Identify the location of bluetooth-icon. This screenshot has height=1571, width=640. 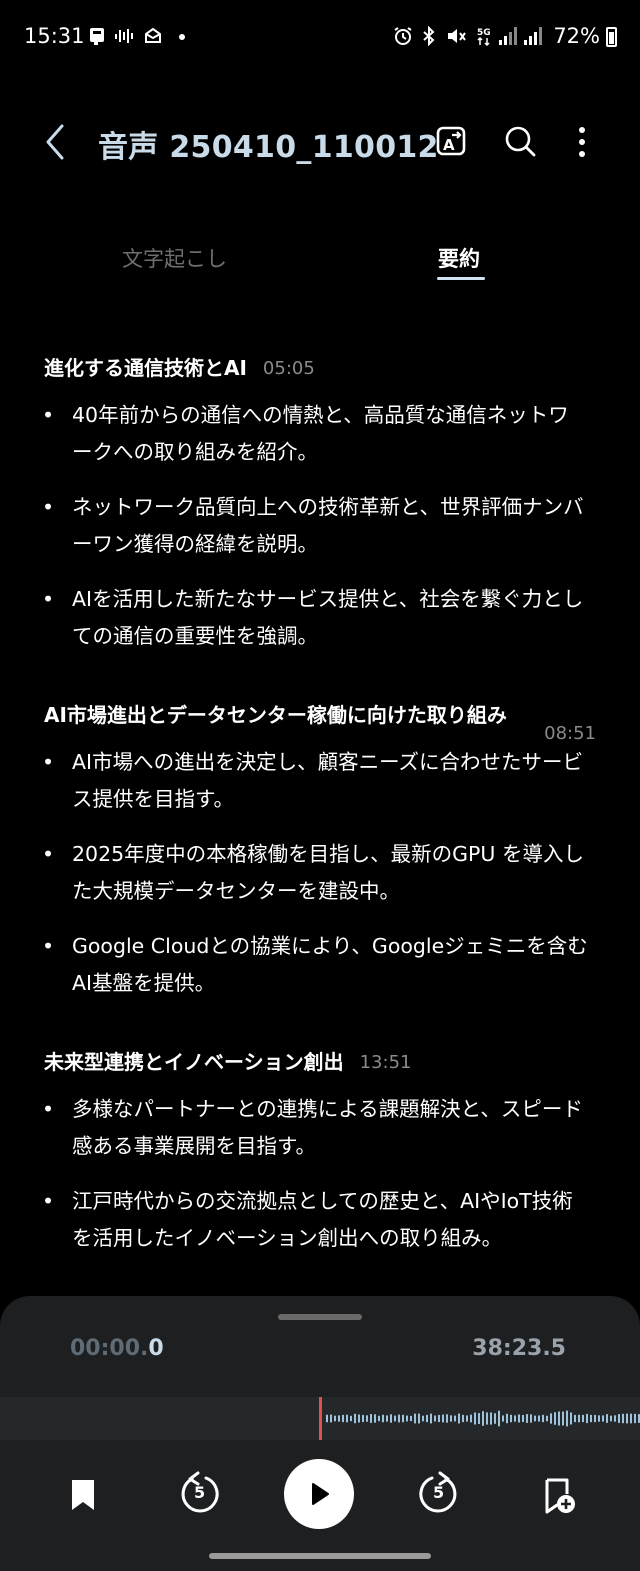
(429, 38).